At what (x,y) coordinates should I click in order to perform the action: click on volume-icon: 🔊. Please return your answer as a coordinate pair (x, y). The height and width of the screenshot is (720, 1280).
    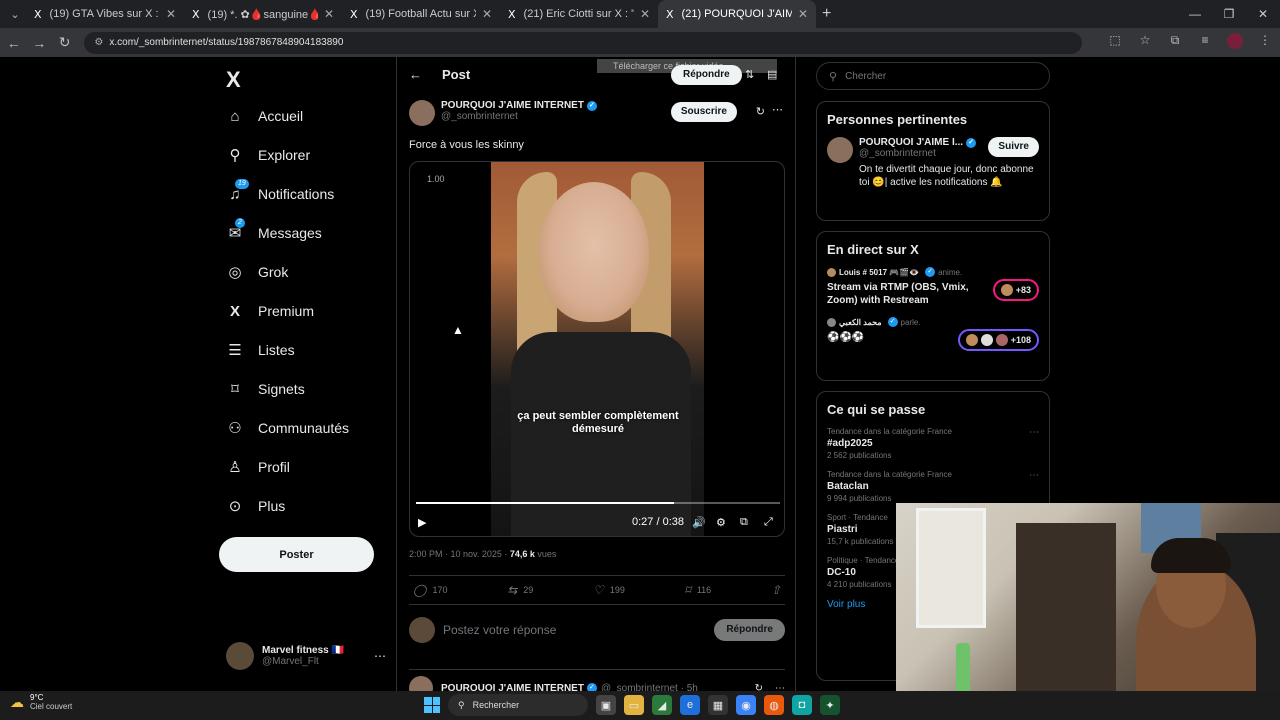
    Looking at the image, I should click on (699, 522).